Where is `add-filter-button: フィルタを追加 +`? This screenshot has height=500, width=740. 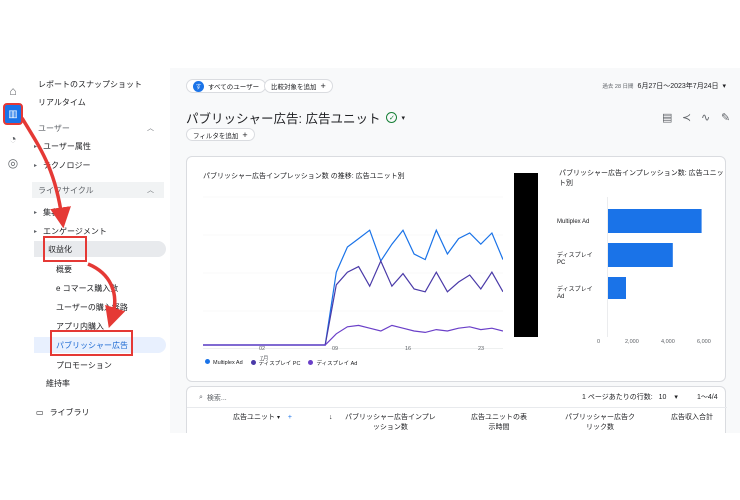
add-filter-button: フィルタを追加 + is located at coordinates (220, 134).